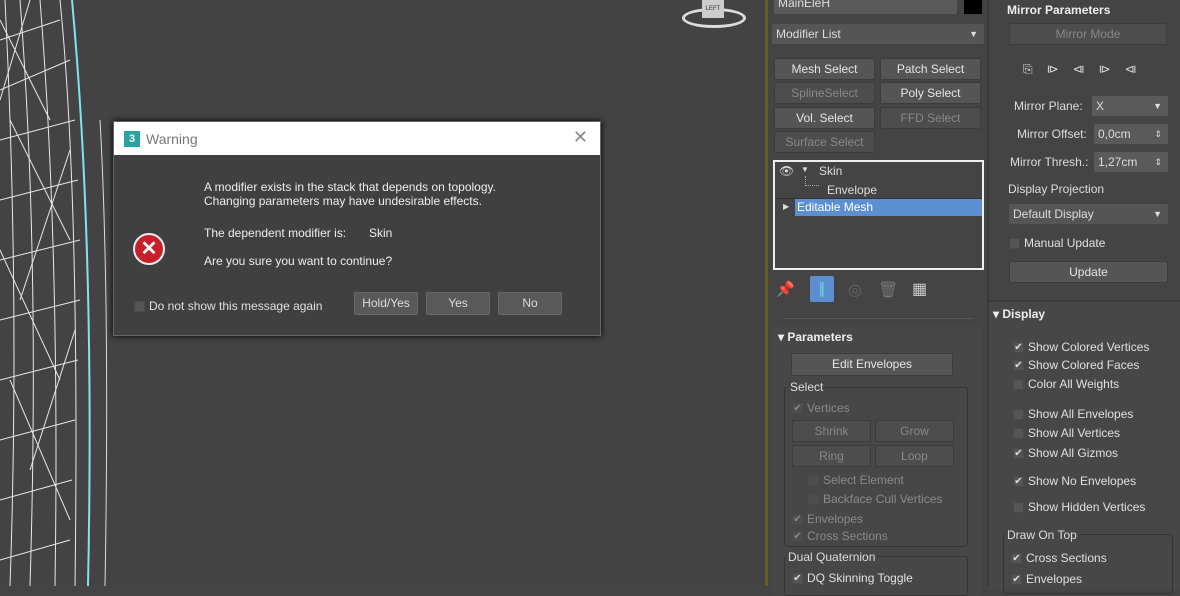  I want to click on checkbox-label: Show Hidden Vertices, so click(1087, 507).